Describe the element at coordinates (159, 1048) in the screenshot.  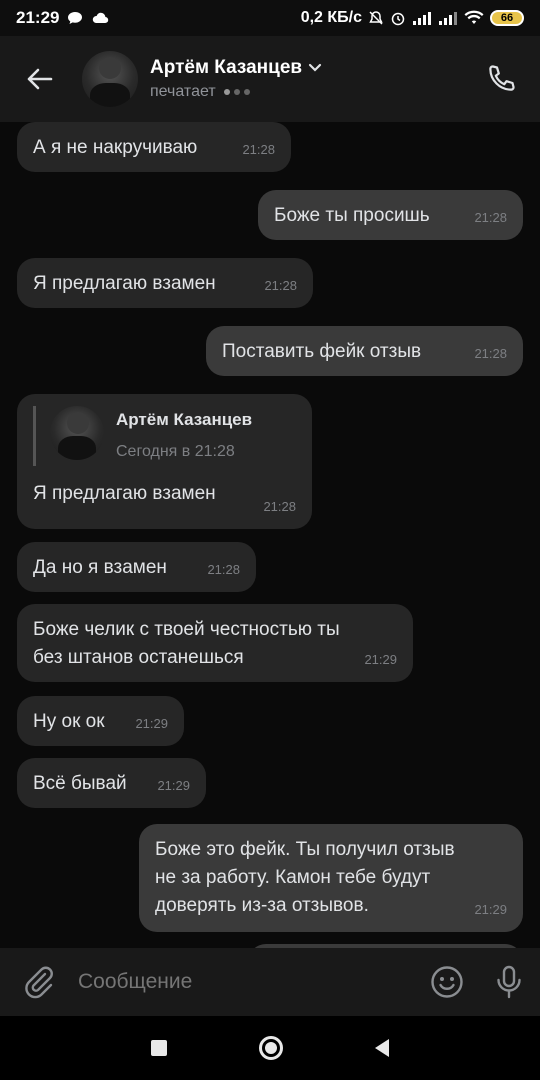
I see `recents-button` at that location.